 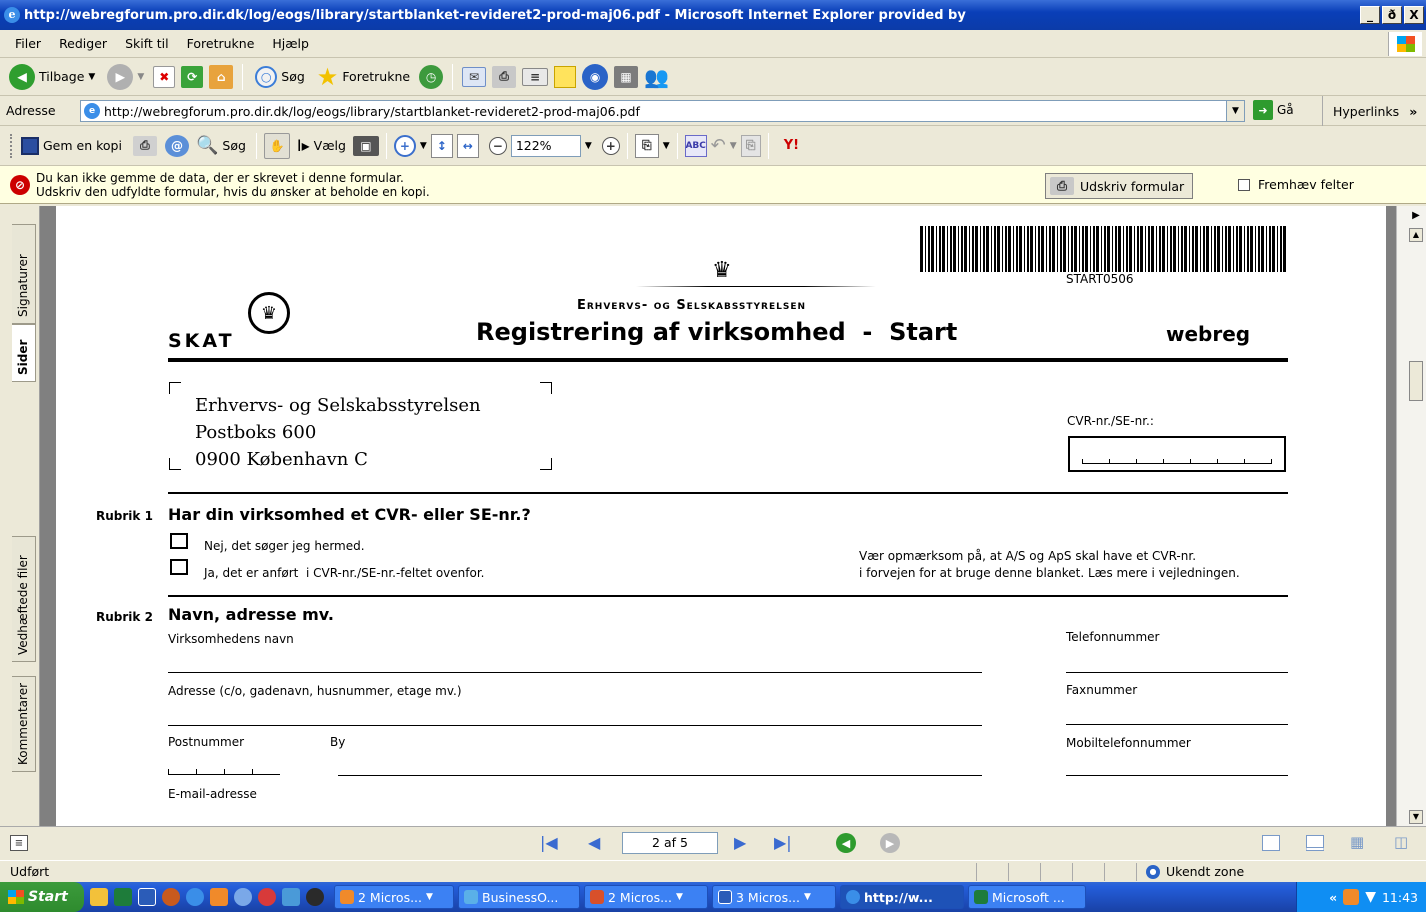 What do you see at coordinates (24, 599) in the screenshot?
I see `tab-attachments: Vedhæftede filer` at bounding box center [24, 599].